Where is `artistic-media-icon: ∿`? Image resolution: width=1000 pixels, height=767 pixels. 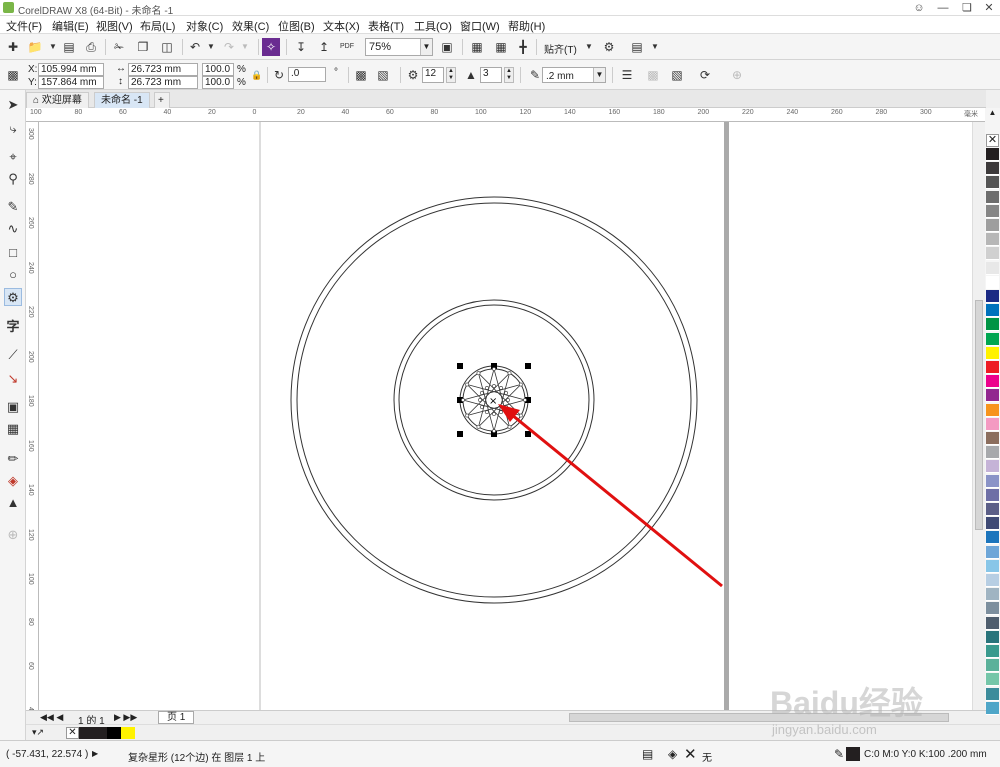 artistic-media-icon: ∿ is located at coordinates (13, 229).